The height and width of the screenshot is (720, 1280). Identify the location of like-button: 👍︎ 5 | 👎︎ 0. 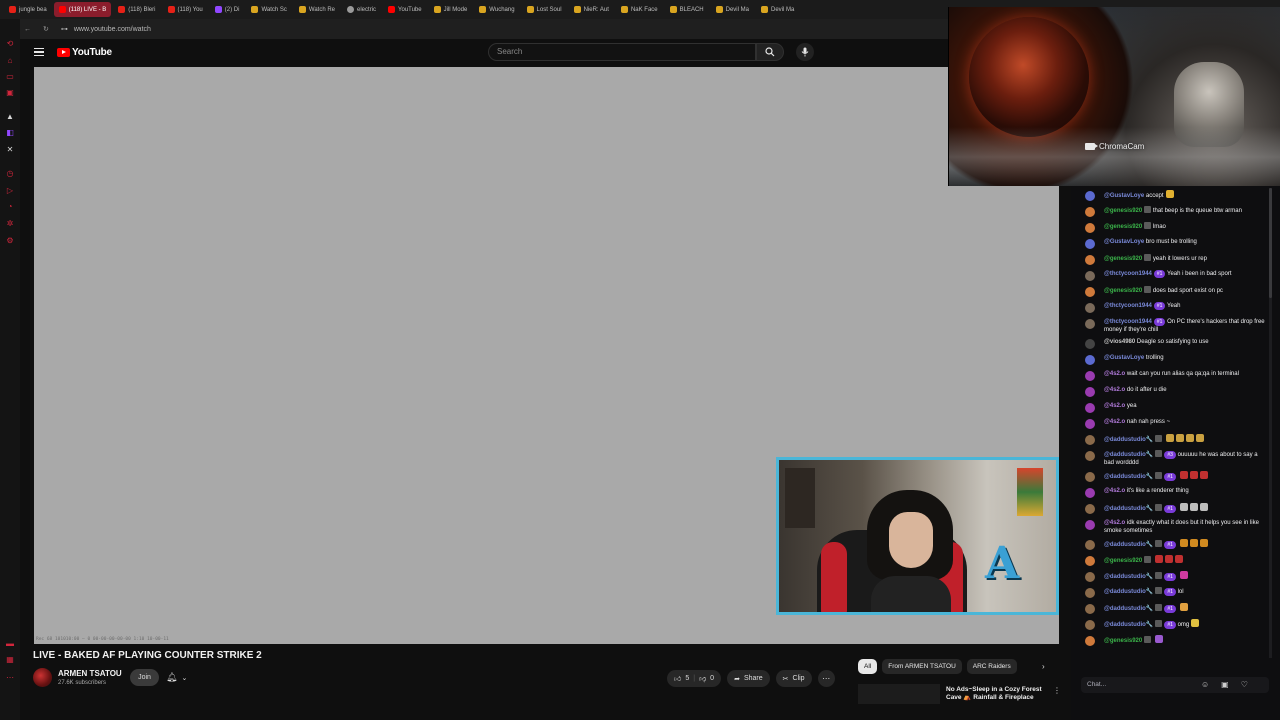
(694, 678).